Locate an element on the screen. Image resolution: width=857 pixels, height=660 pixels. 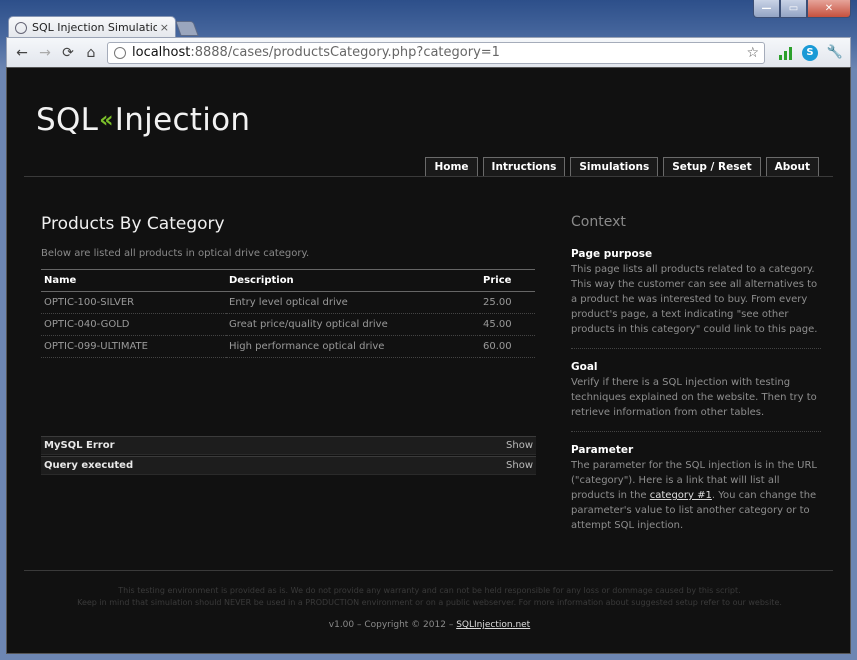
reload-button: ⟳ is located at coordinates (68, 53).